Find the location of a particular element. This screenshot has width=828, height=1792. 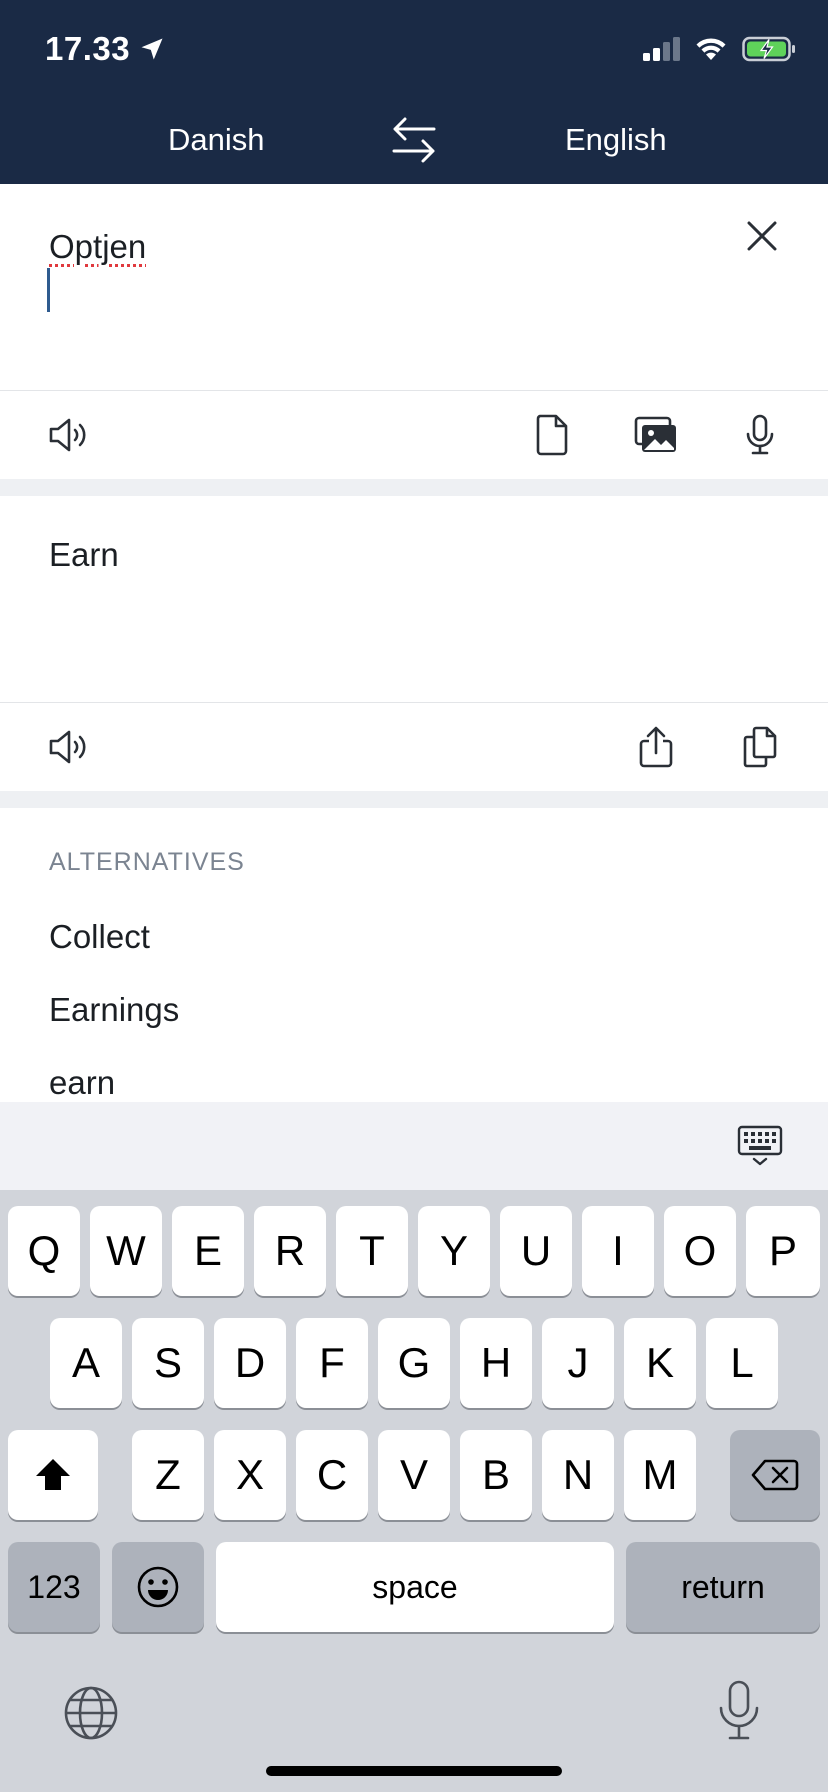

source-text-input: Optjen is located at coordinates (97, 247).